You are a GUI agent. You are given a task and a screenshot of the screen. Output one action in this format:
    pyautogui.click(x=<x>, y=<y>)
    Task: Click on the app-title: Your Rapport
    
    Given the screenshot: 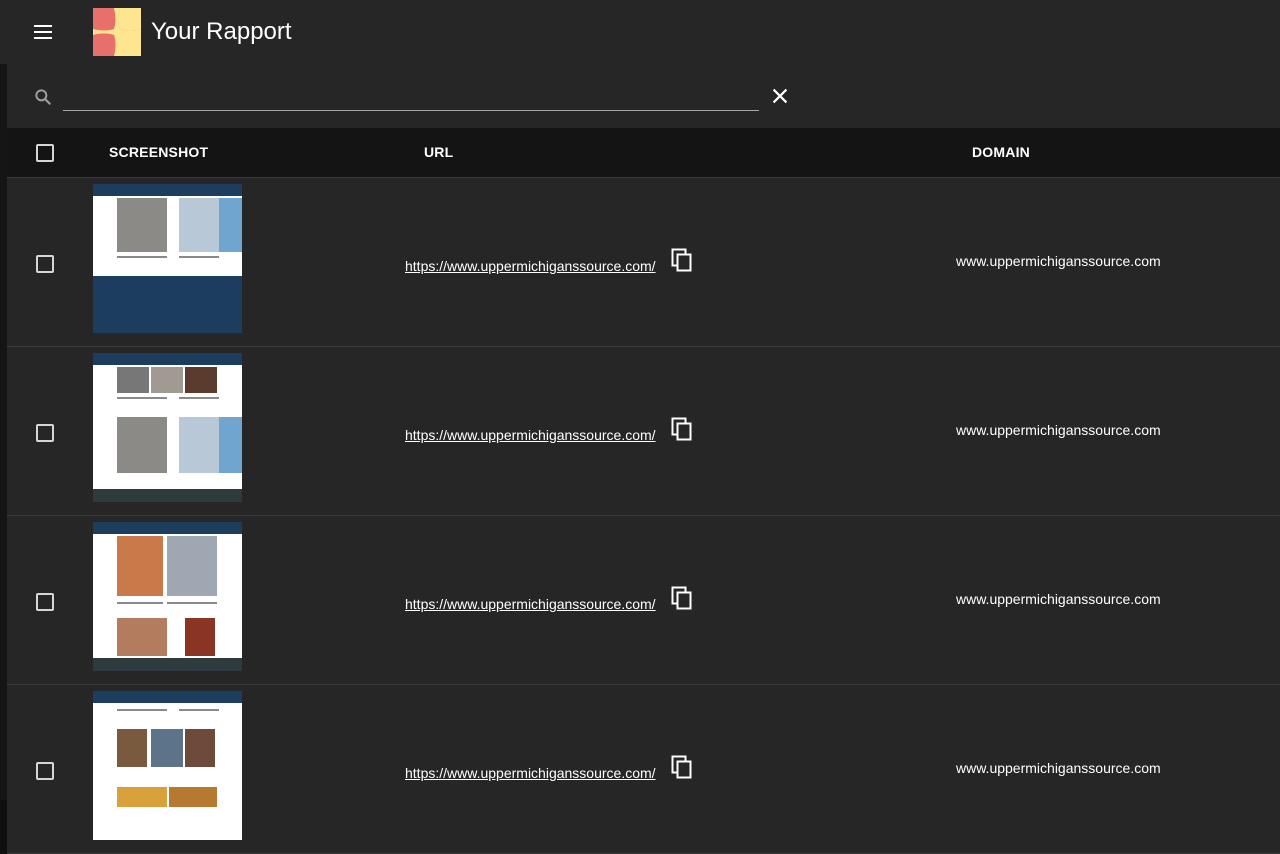 What is the action you would take?
    pyautogui.click(x=221, y=31)
    